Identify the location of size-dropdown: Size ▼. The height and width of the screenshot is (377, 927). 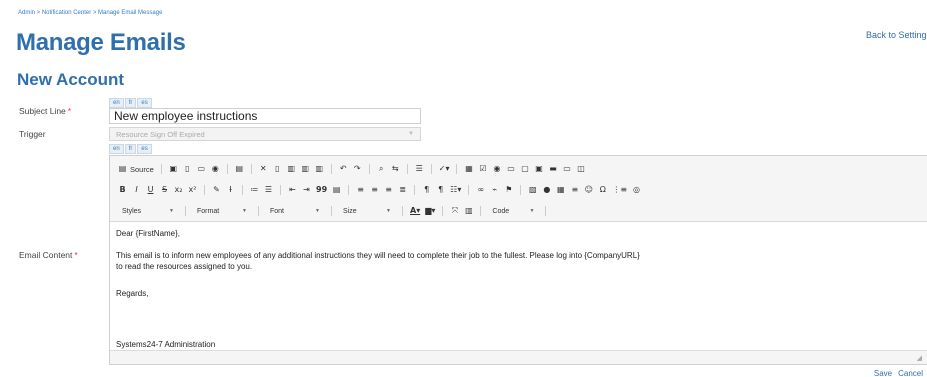
(367, 211).